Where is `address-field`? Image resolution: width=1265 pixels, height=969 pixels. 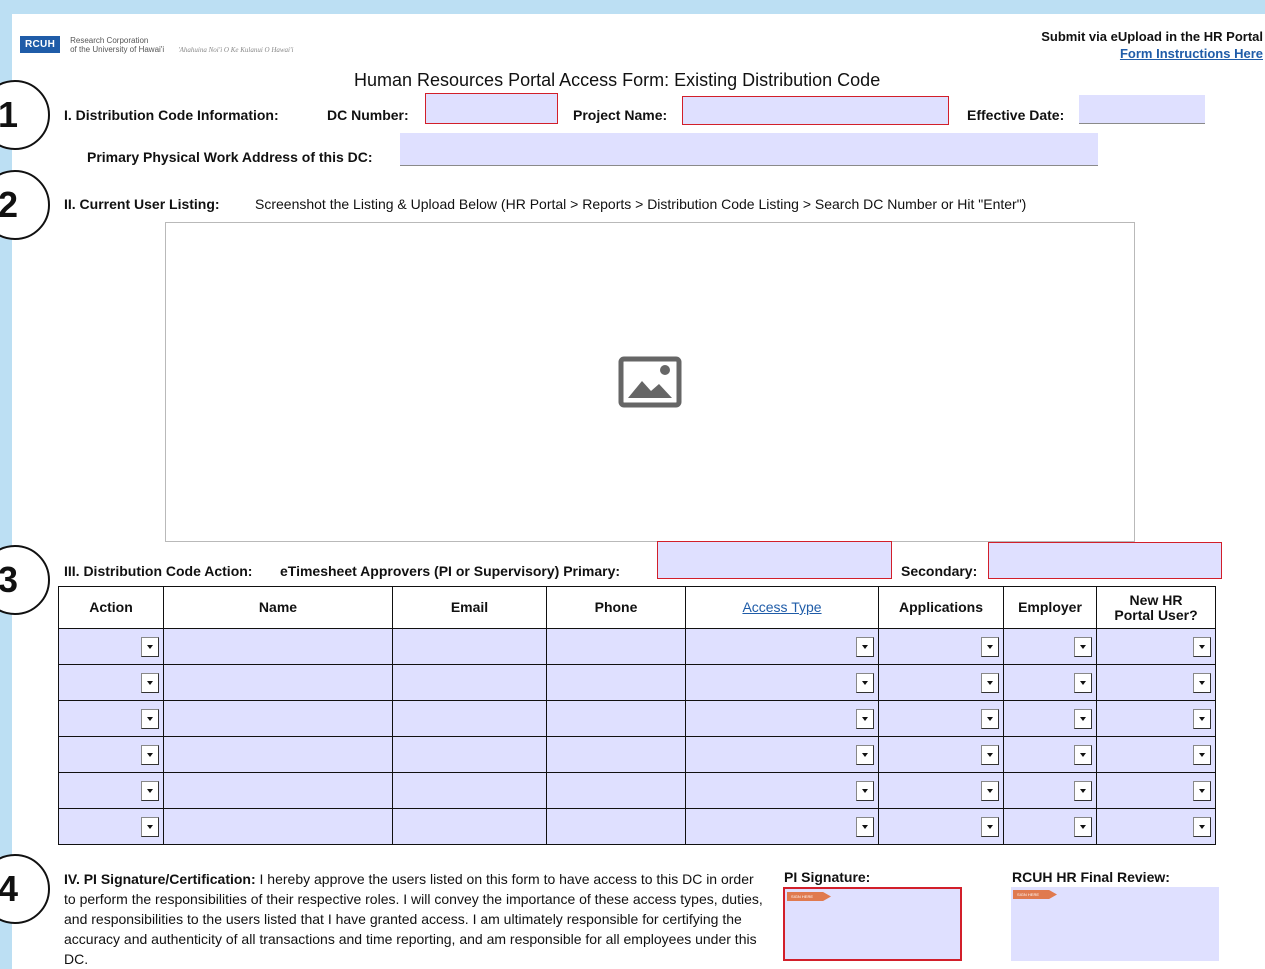
address-field is located at coordinates (749, 149).